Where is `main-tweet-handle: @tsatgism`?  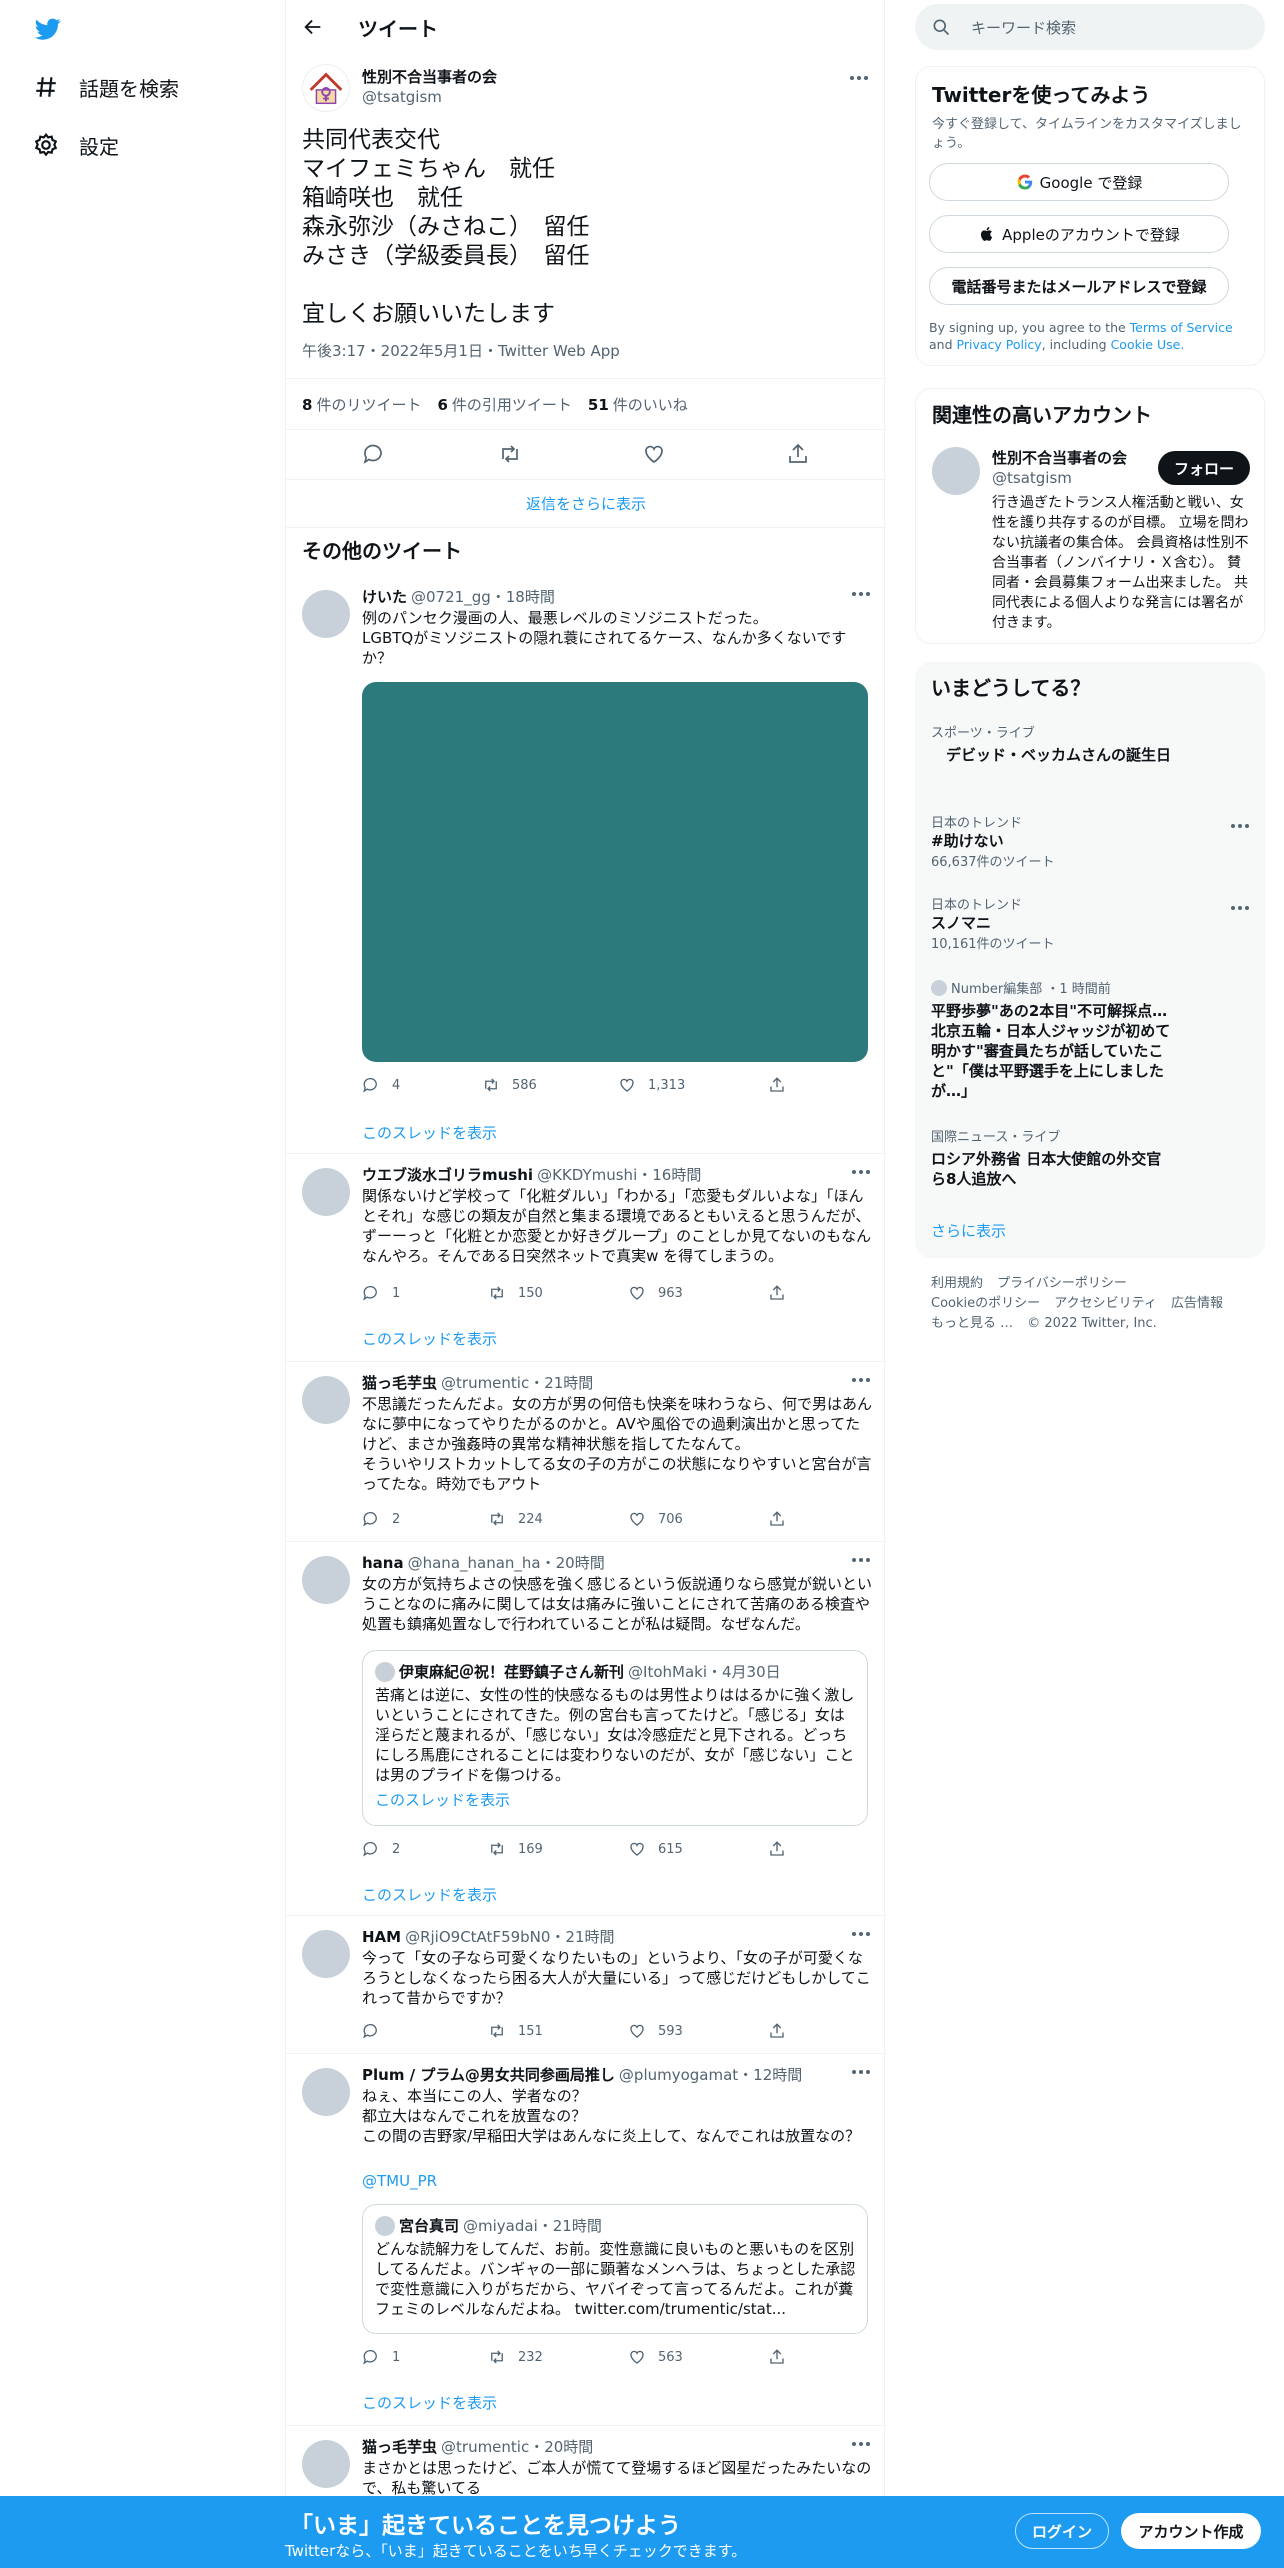
main-tweet-handle: @tsatgism is located at coordinates (402, 97).